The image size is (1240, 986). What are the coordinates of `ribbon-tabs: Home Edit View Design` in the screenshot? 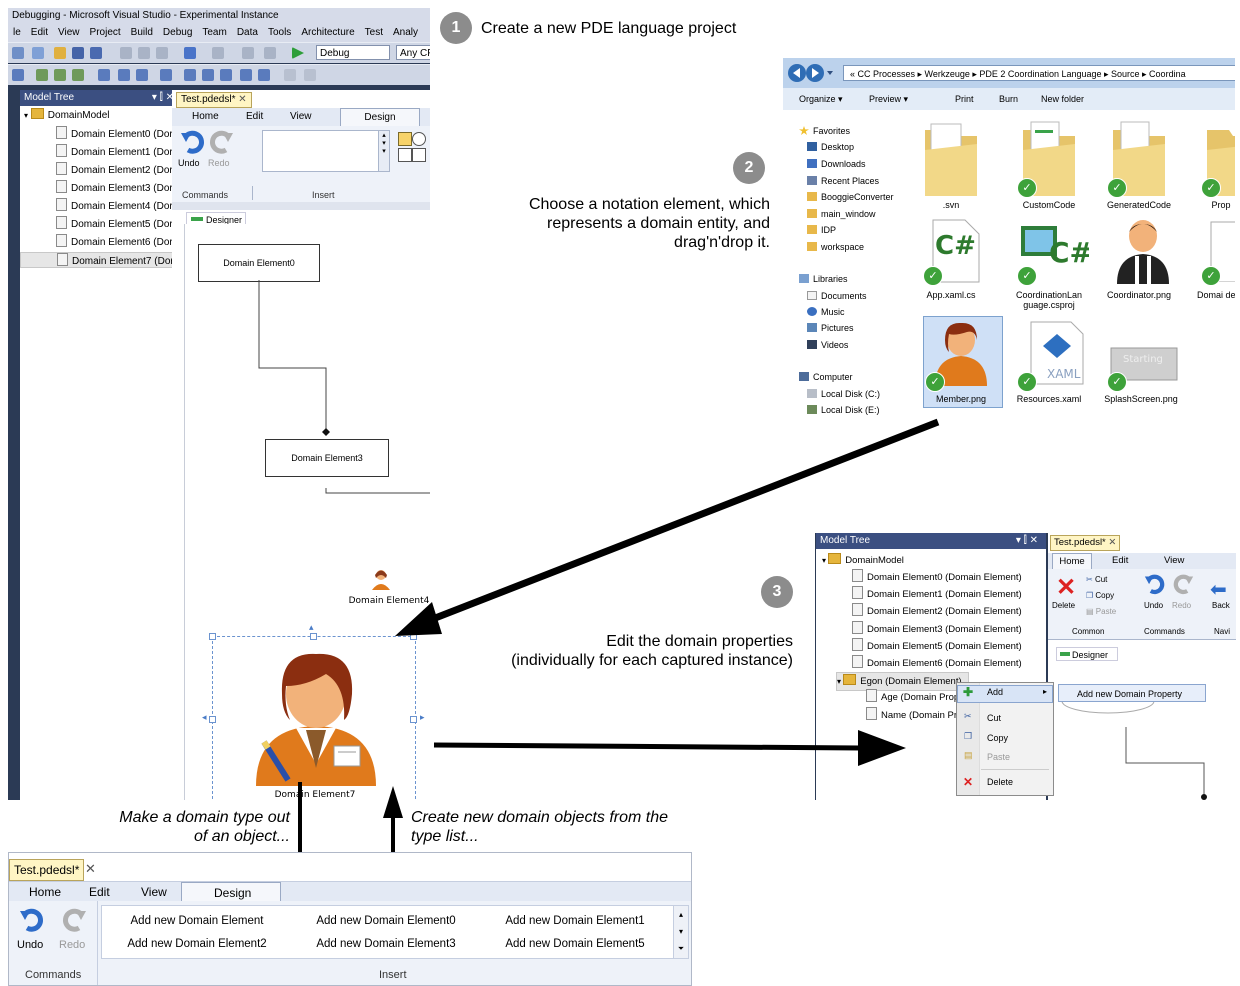 It's located at (350, 891).